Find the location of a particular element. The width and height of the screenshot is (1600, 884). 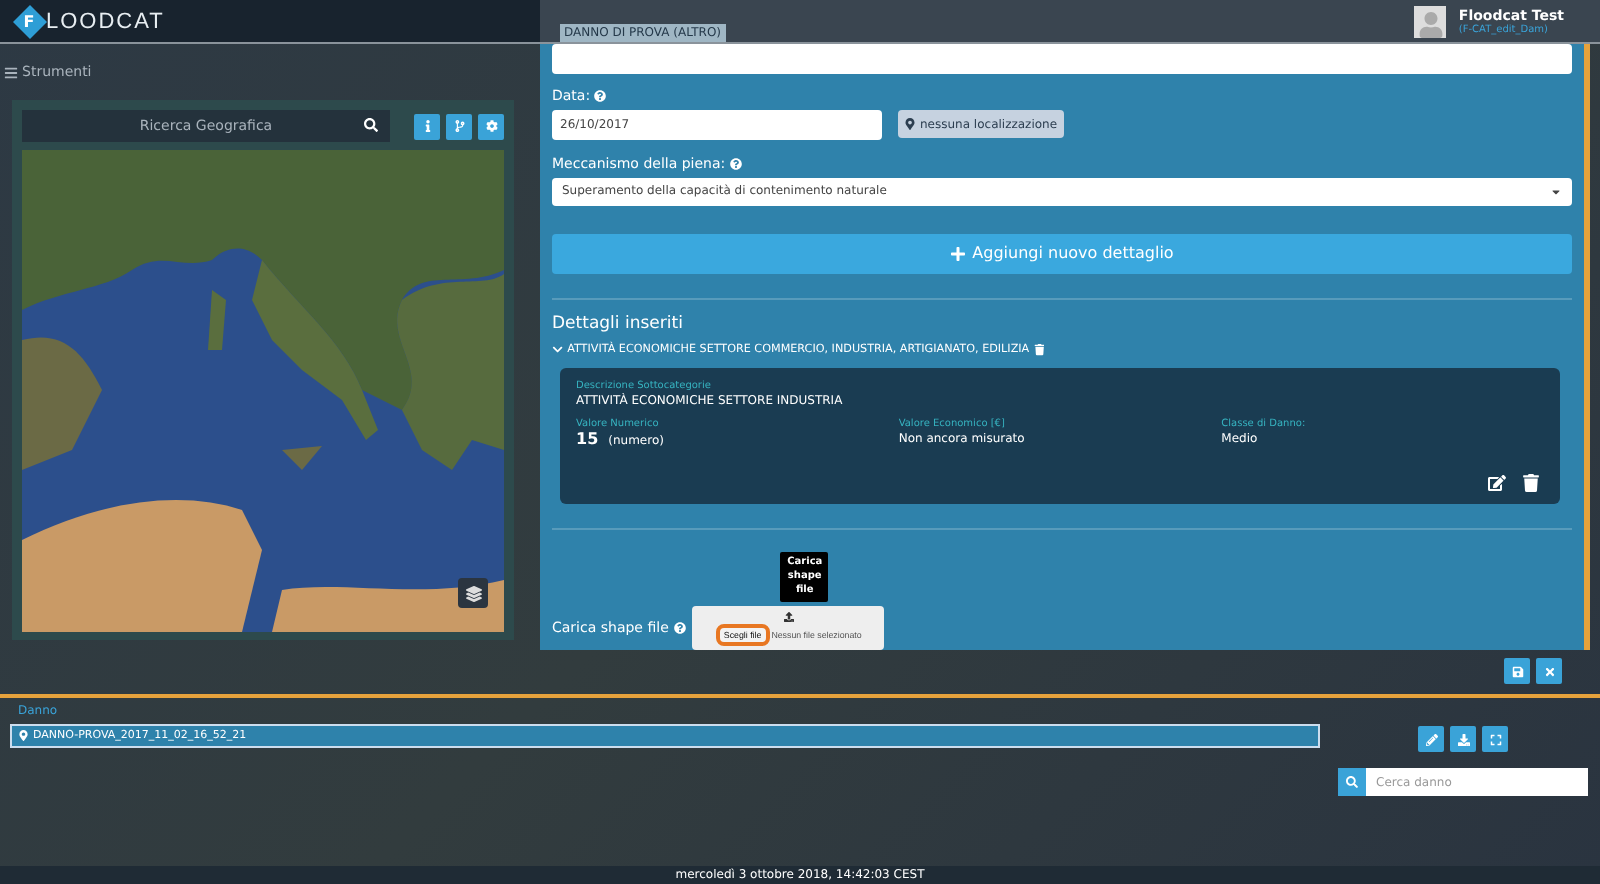

save-button is located at coordinates (1517, 671).